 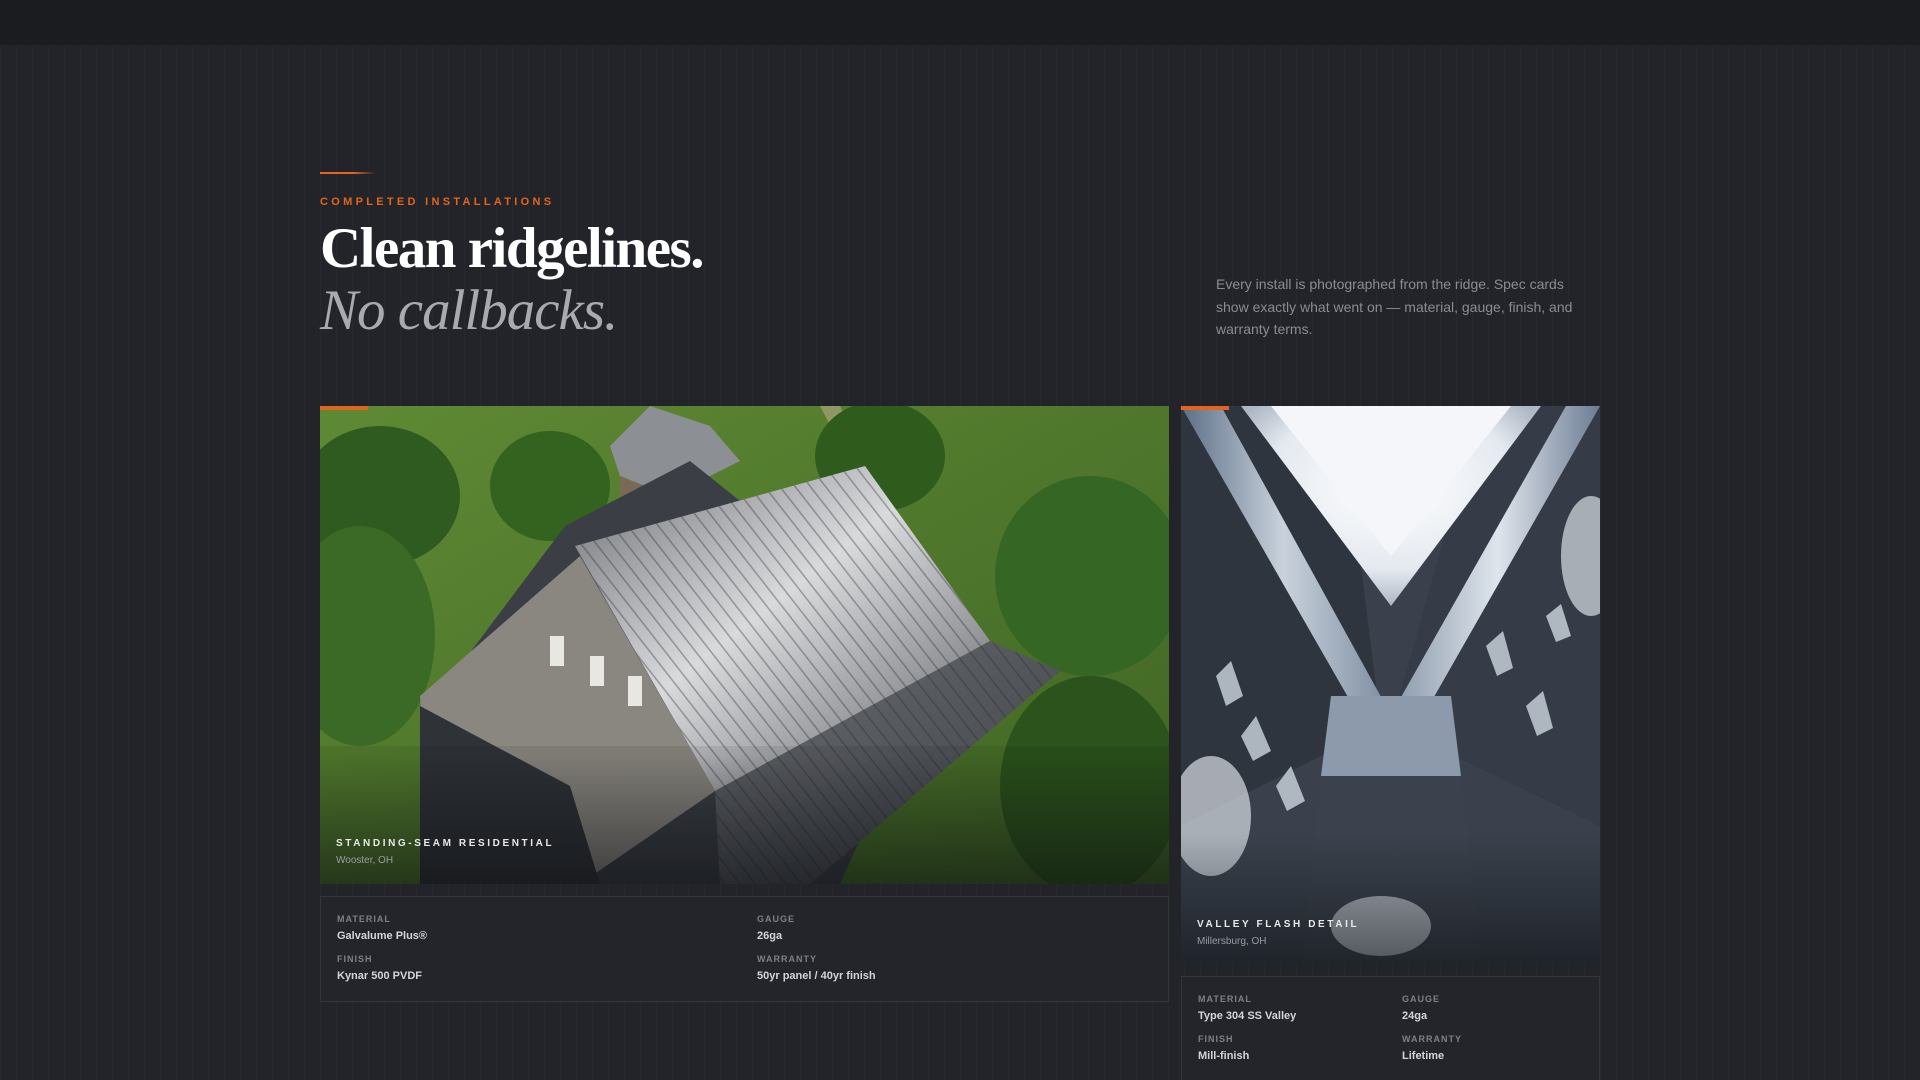 What do you see at coordinates (445, 843) in the screenshot?
I see `project-title: STANDING-SEAM RESIDENTIAL` at bounding box center [445, 843].